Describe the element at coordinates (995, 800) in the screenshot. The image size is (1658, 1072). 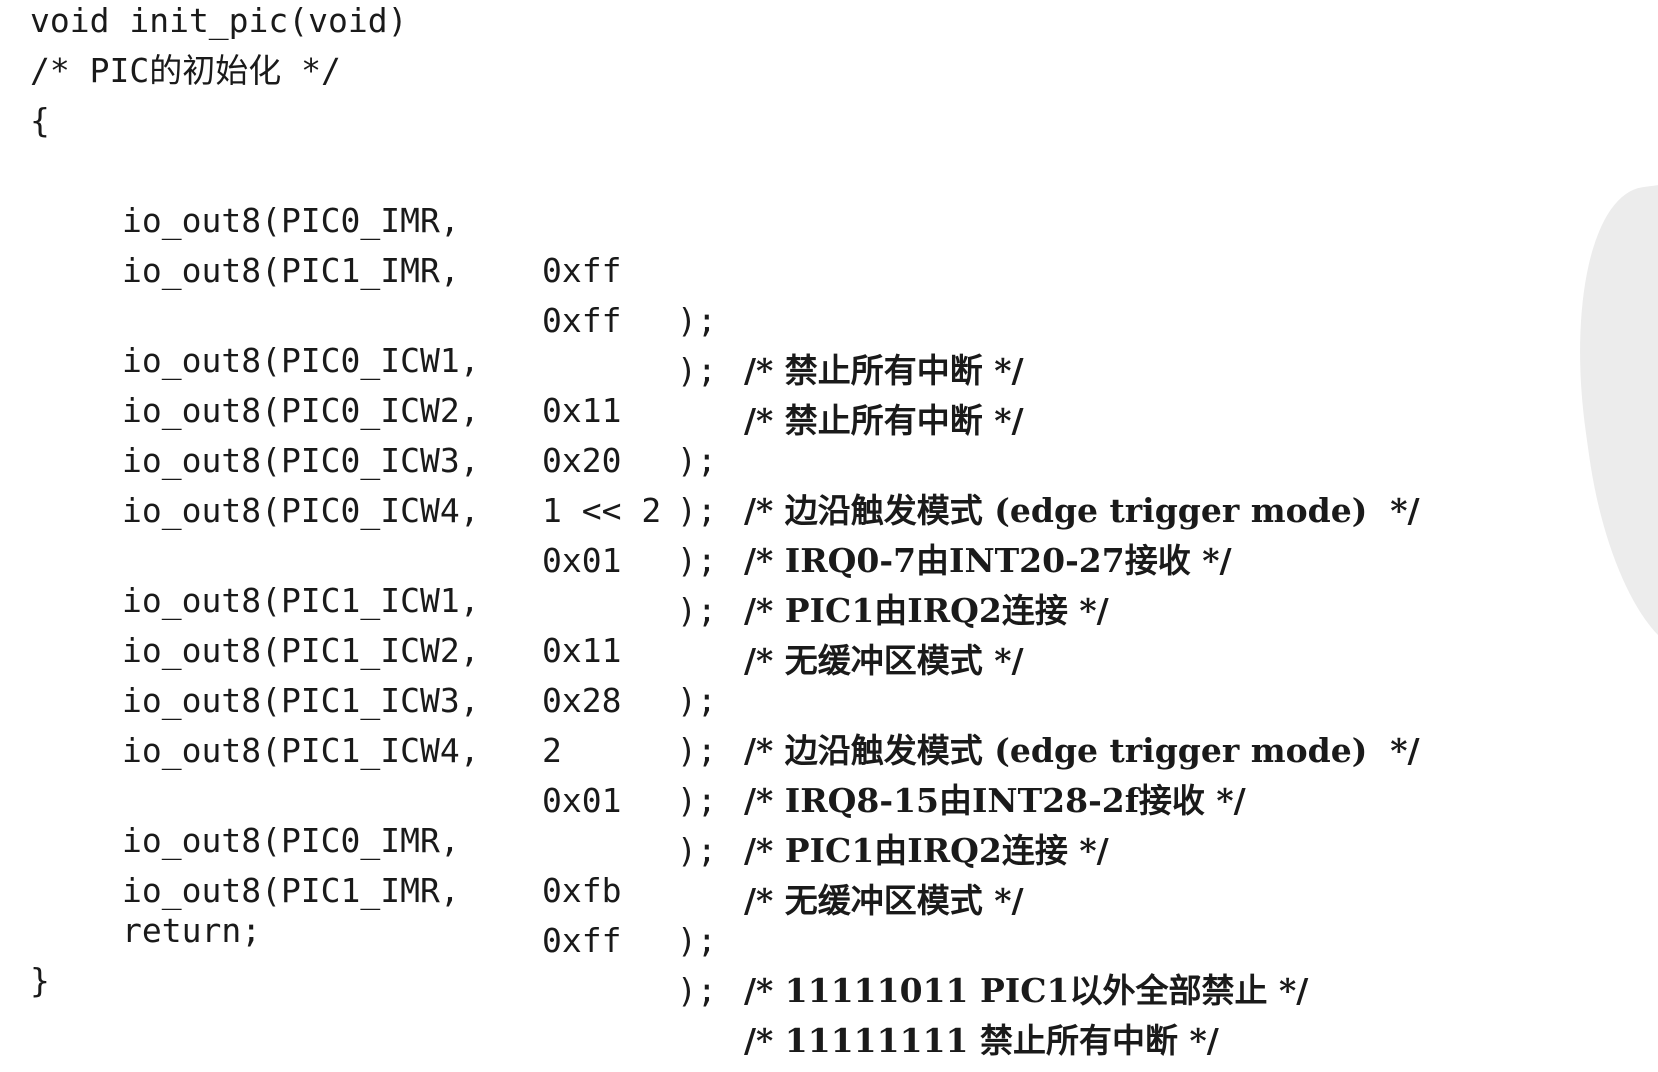
I see `comment-text: /* IRQ8-15由INT28-2f接收 */` at that location.